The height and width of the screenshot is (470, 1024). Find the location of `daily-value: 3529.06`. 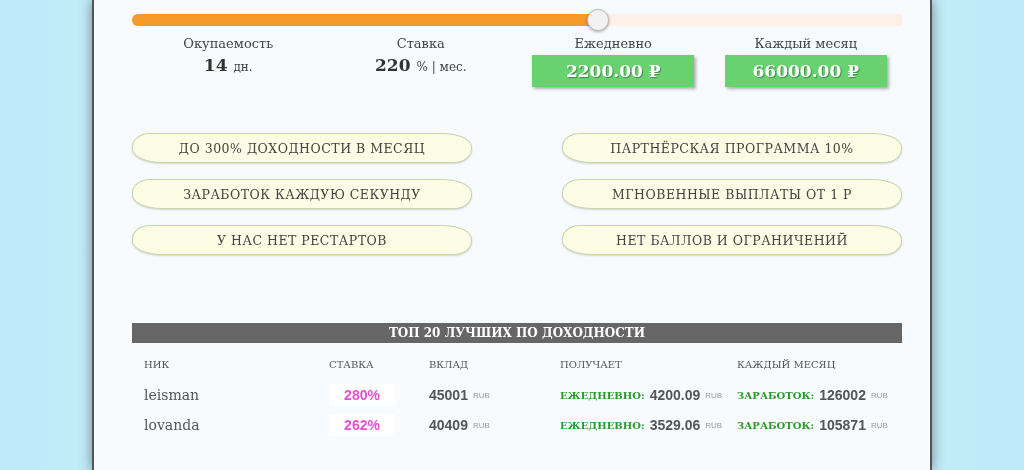

daily-value: 3529.06 is located at coordinates (675, 425).